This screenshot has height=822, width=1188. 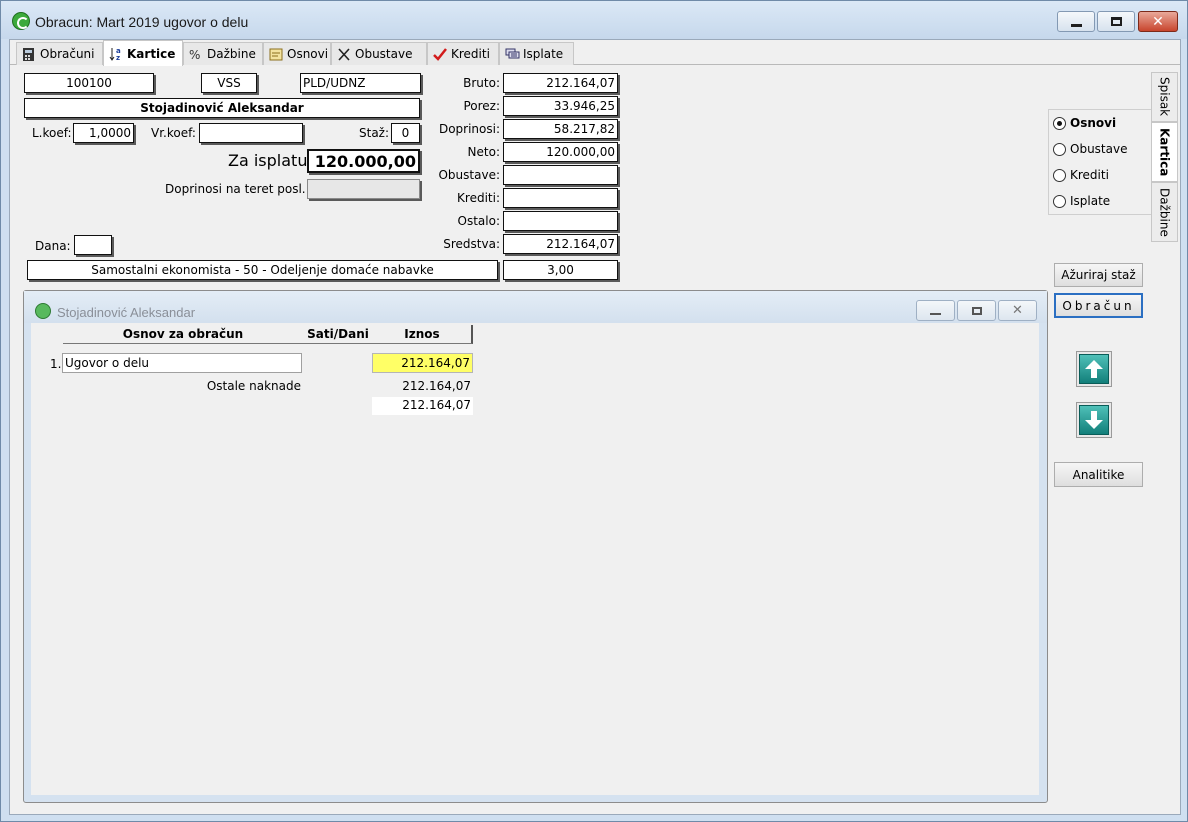 I want to click on azuriraj-staz-button: Ažuriraj staž, so click(x=1098, y=275).